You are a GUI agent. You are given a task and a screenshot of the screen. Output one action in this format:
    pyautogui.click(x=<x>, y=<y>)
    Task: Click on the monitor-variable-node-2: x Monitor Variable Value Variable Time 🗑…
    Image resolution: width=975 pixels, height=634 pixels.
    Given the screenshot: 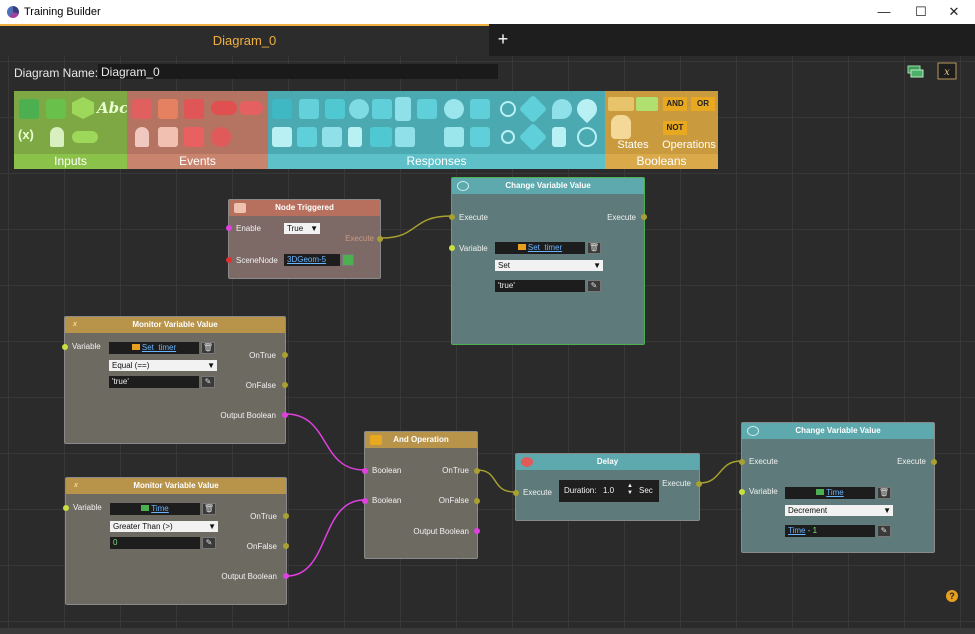 What is the action you would take?
    pyautogui.click(x=176, y=541)
    